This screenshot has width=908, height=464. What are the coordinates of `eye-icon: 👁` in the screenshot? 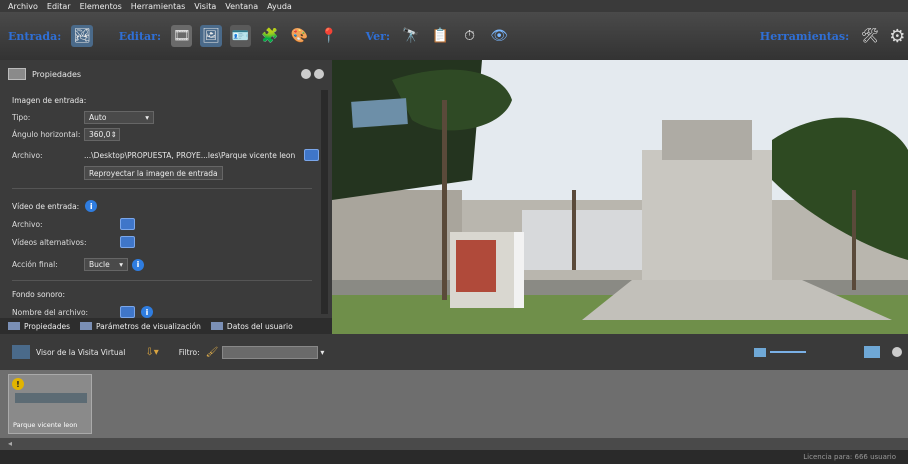 It's located at (498, 36).